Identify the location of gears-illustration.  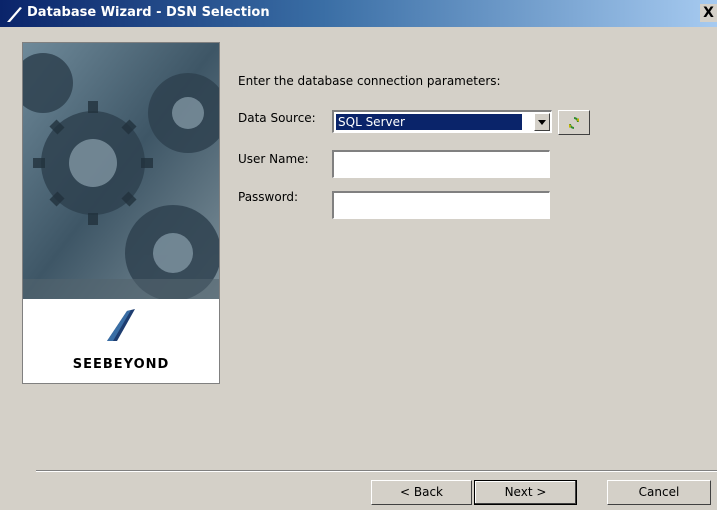
(121, 171).